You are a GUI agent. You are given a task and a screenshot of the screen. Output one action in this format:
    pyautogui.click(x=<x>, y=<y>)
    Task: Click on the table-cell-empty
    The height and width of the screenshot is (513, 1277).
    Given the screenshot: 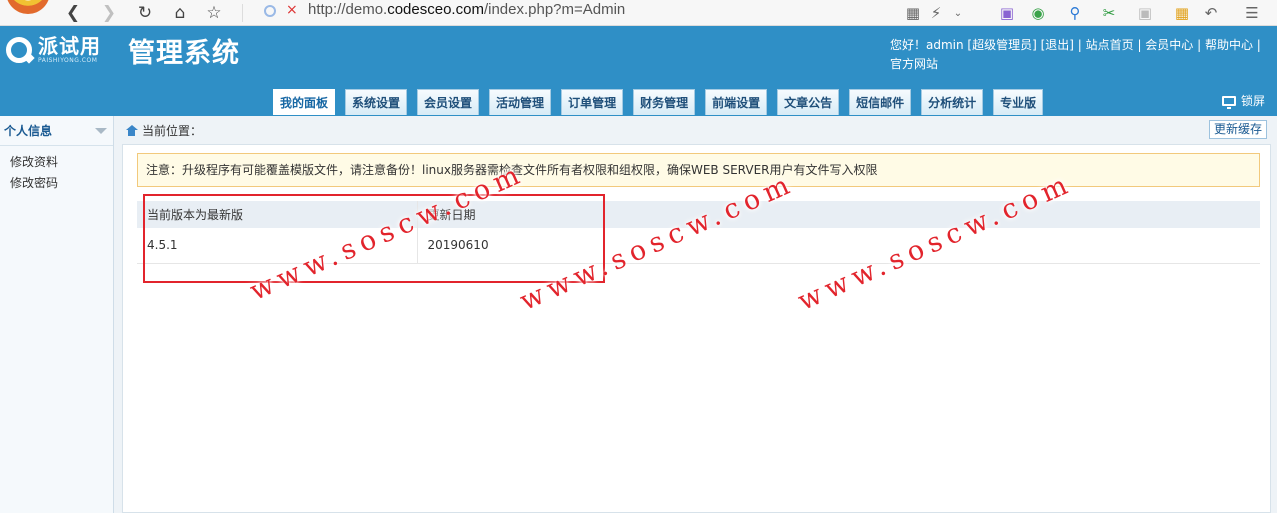 What is the action you would take?
    pyautogui.click(x=926, y=246)
    